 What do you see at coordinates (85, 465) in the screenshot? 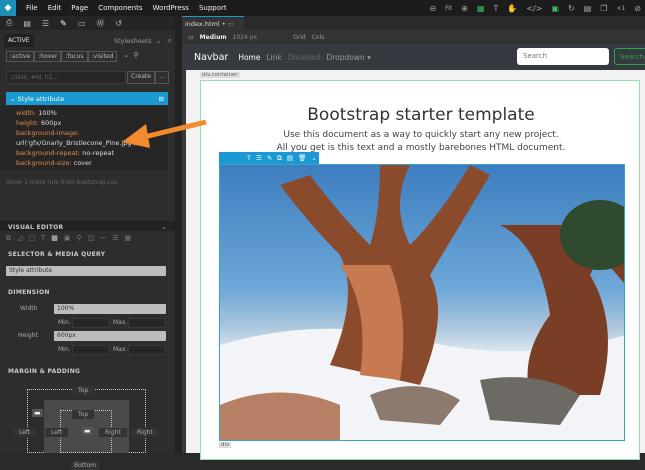
I see `padding-bottom-field: Bottom` at bounding box center [85, 465].